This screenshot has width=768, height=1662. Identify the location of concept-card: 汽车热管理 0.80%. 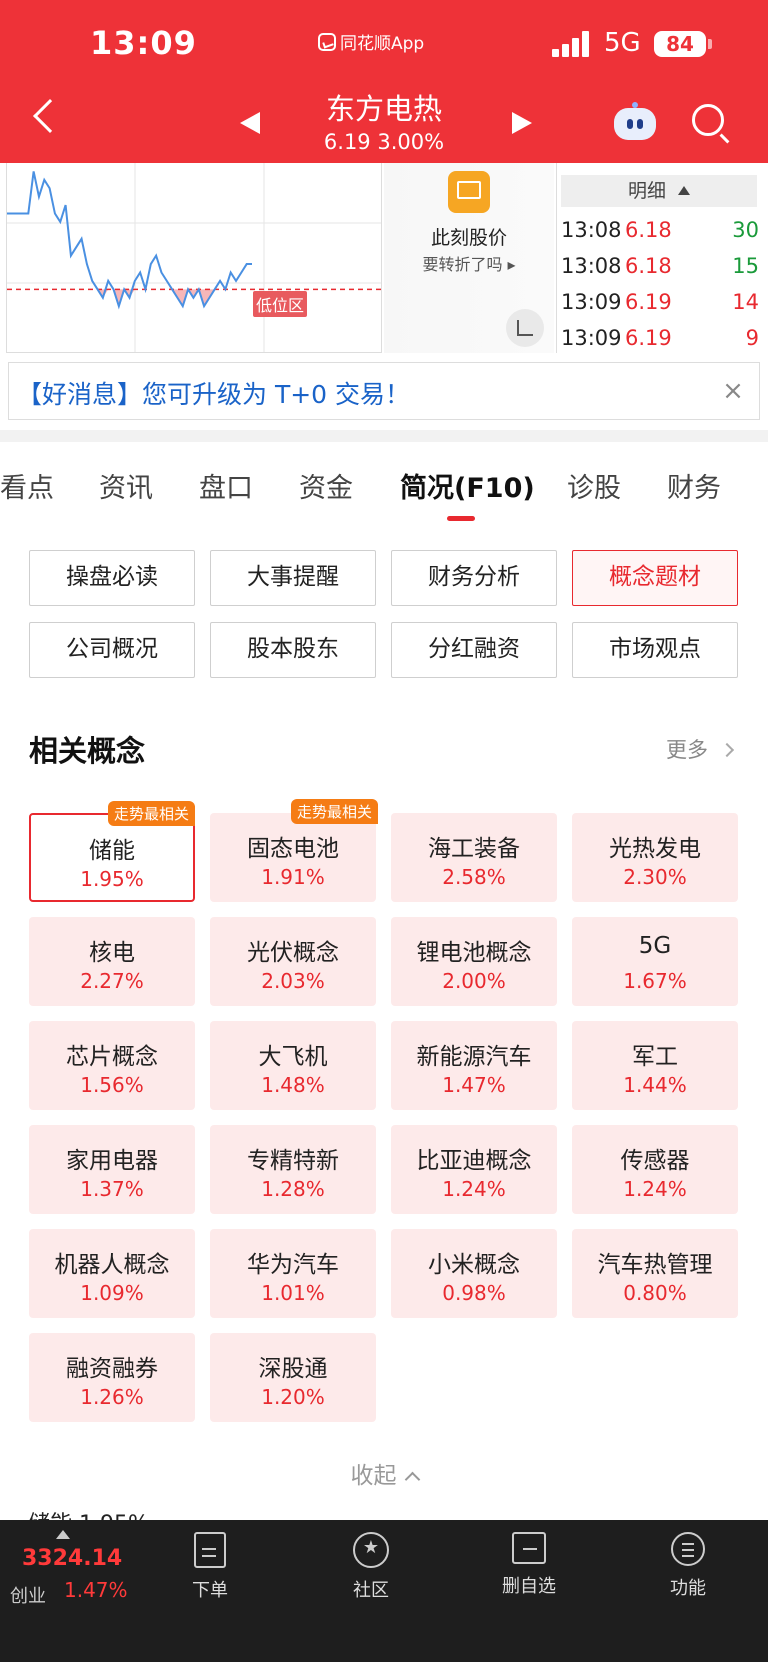
(655, 1273).